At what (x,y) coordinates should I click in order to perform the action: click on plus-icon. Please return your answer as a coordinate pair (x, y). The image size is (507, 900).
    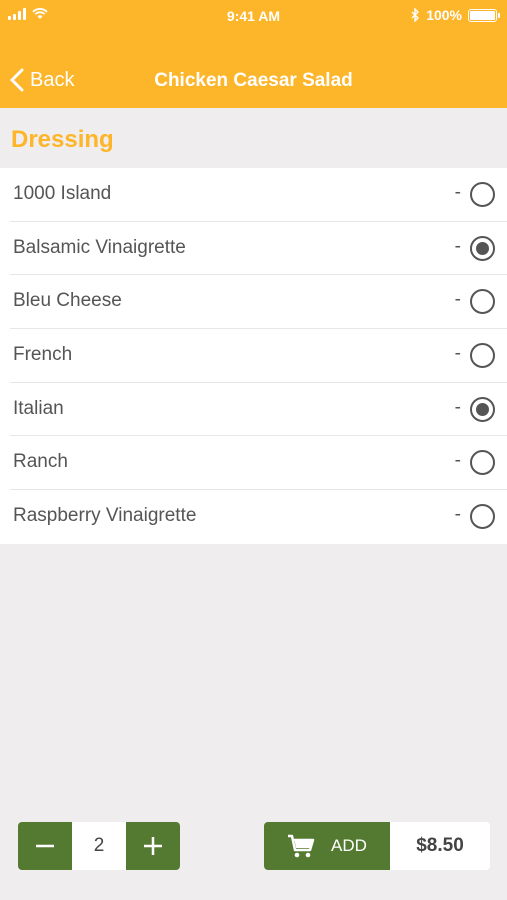
    Looking at the image, I should click on (153, 846).